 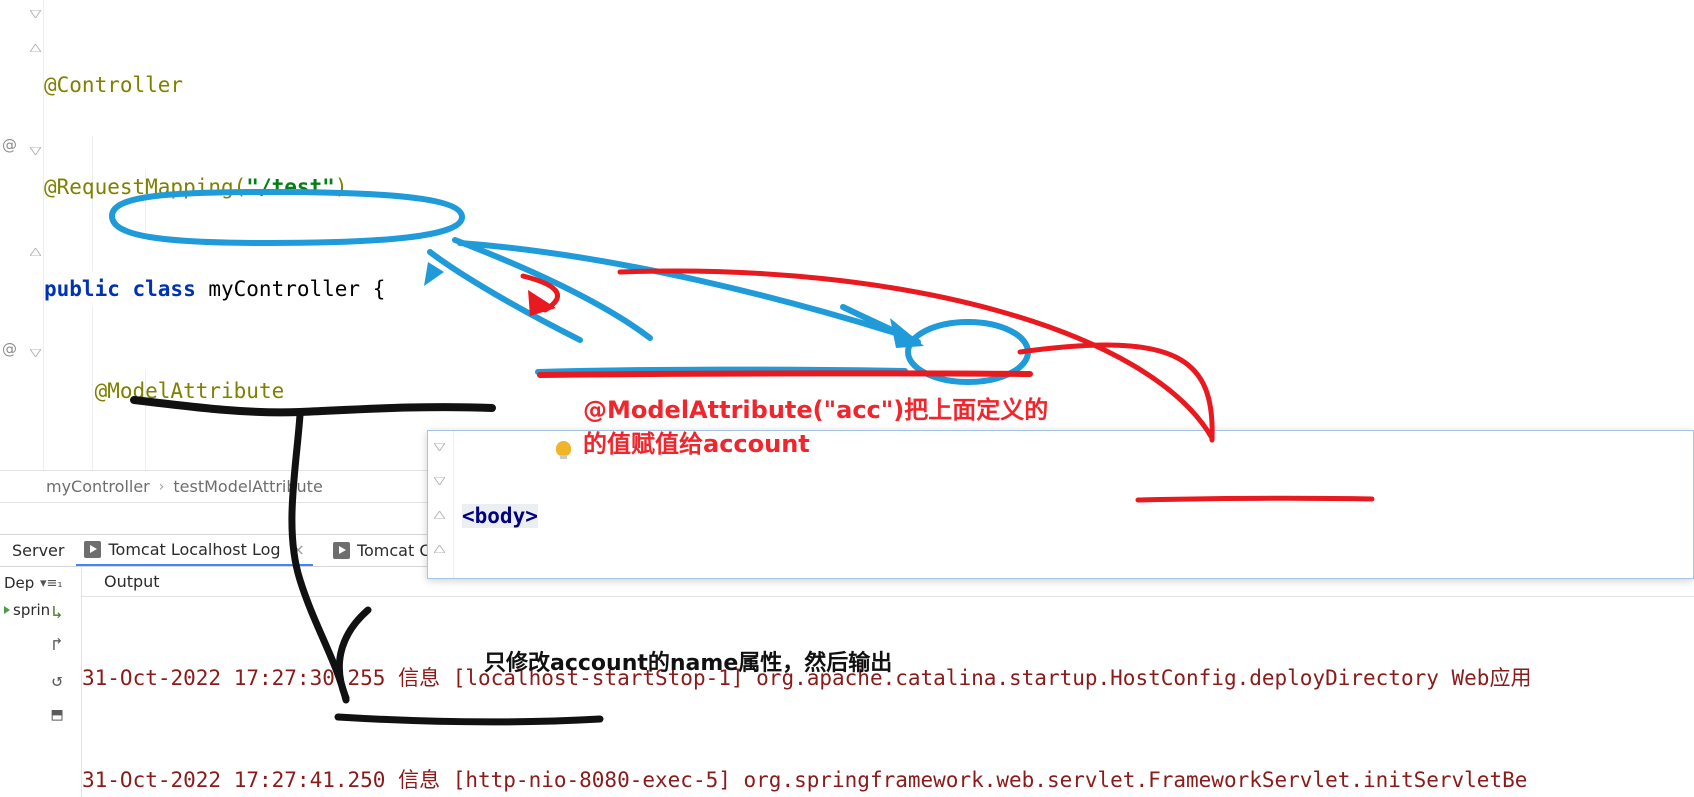 I want to click on editor-left-gutter: @ @, so click(x=11, y=235).